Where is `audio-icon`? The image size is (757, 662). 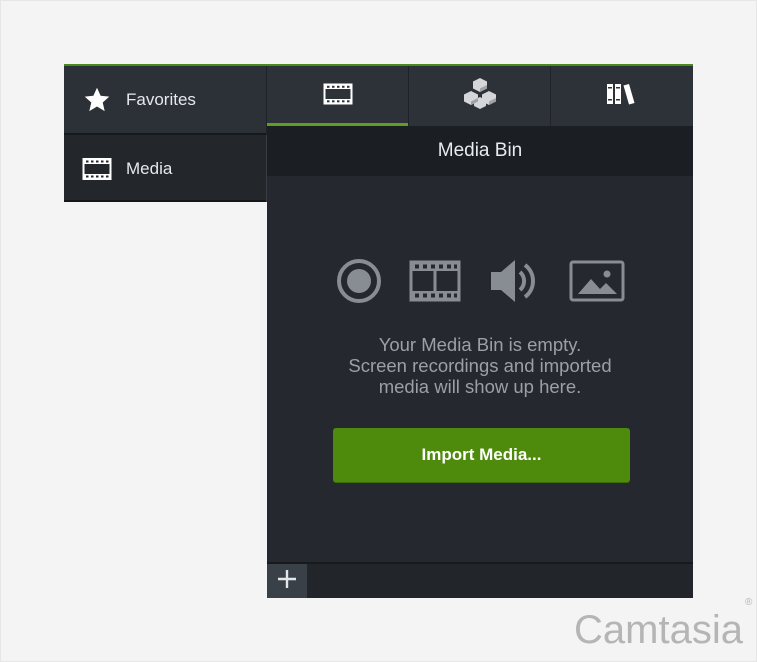
audio-icon is located at coordinates (515, 281).